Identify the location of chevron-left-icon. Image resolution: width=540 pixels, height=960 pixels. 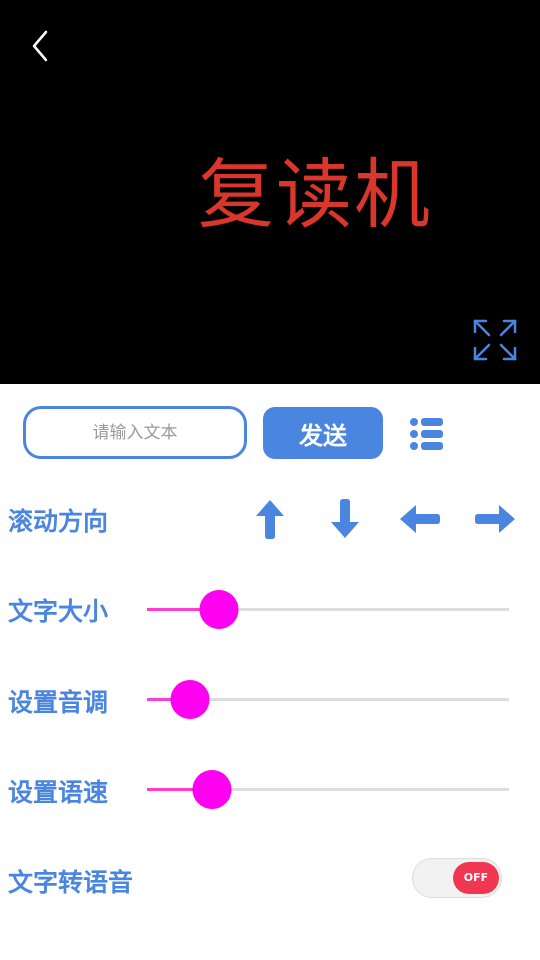
(40, 46).